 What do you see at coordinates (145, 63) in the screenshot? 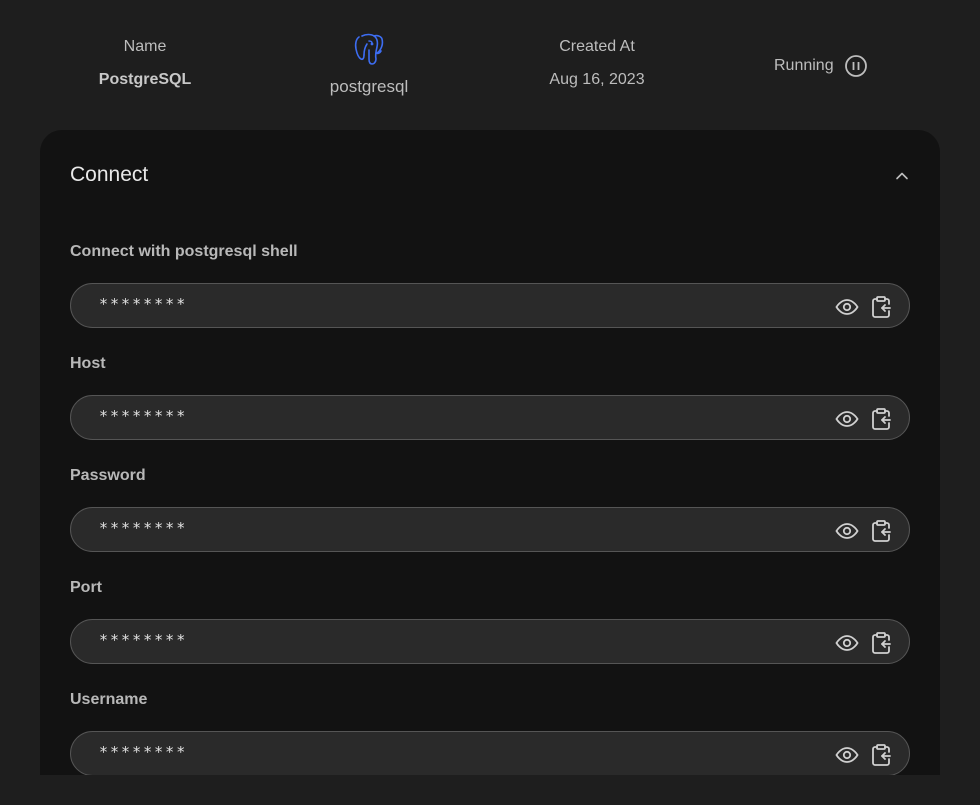
I see `name-column: Name PostgreSQL` at bounding box center [145, 63].